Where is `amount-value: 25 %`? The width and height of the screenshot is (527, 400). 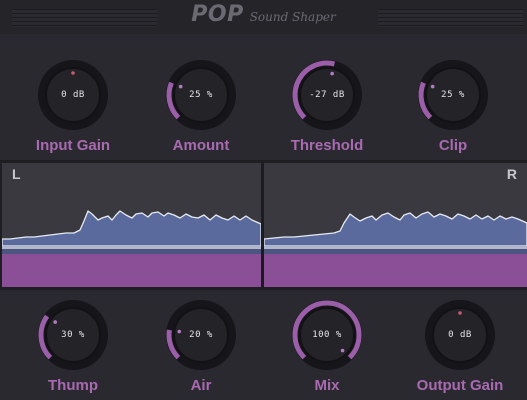 amount-value: 25 % is located at coordinates (201, 95).